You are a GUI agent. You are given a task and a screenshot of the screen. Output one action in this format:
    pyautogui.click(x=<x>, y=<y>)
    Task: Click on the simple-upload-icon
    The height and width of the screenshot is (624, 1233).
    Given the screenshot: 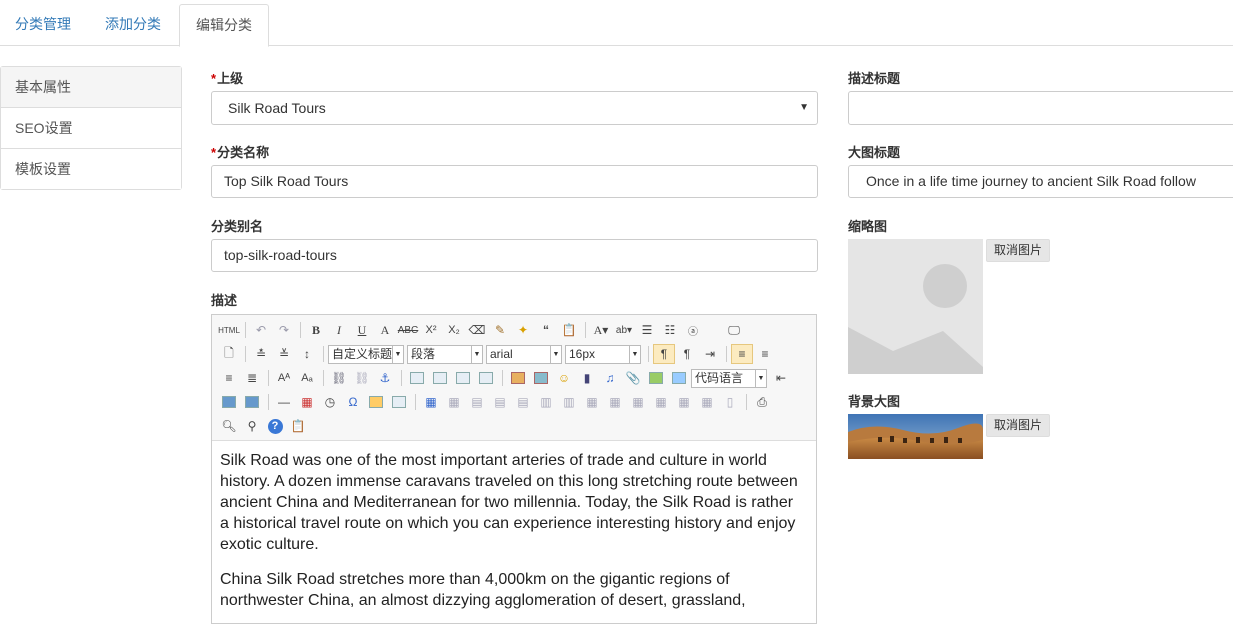 What is the action you would take?
    pyautogui.click(x=518, y=378)
    